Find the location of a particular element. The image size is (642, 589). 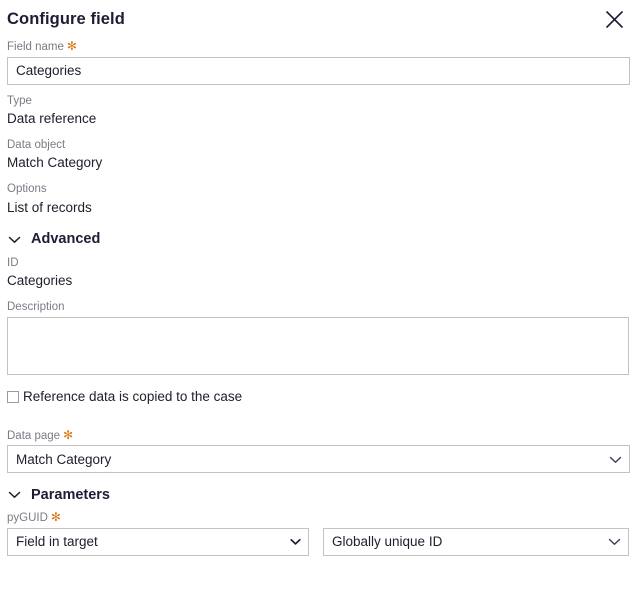

pyguid-target-select-wrap: Globally unique ID is located at coordinates (476, 541).